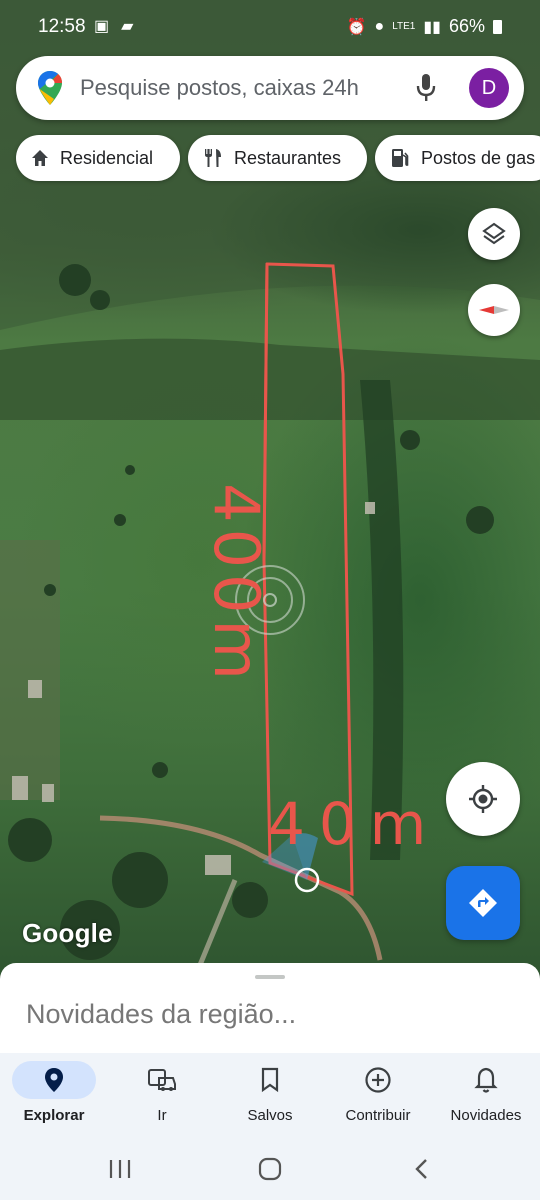  I want to click on chip-postos: Postos de gas, so click(457, 158).